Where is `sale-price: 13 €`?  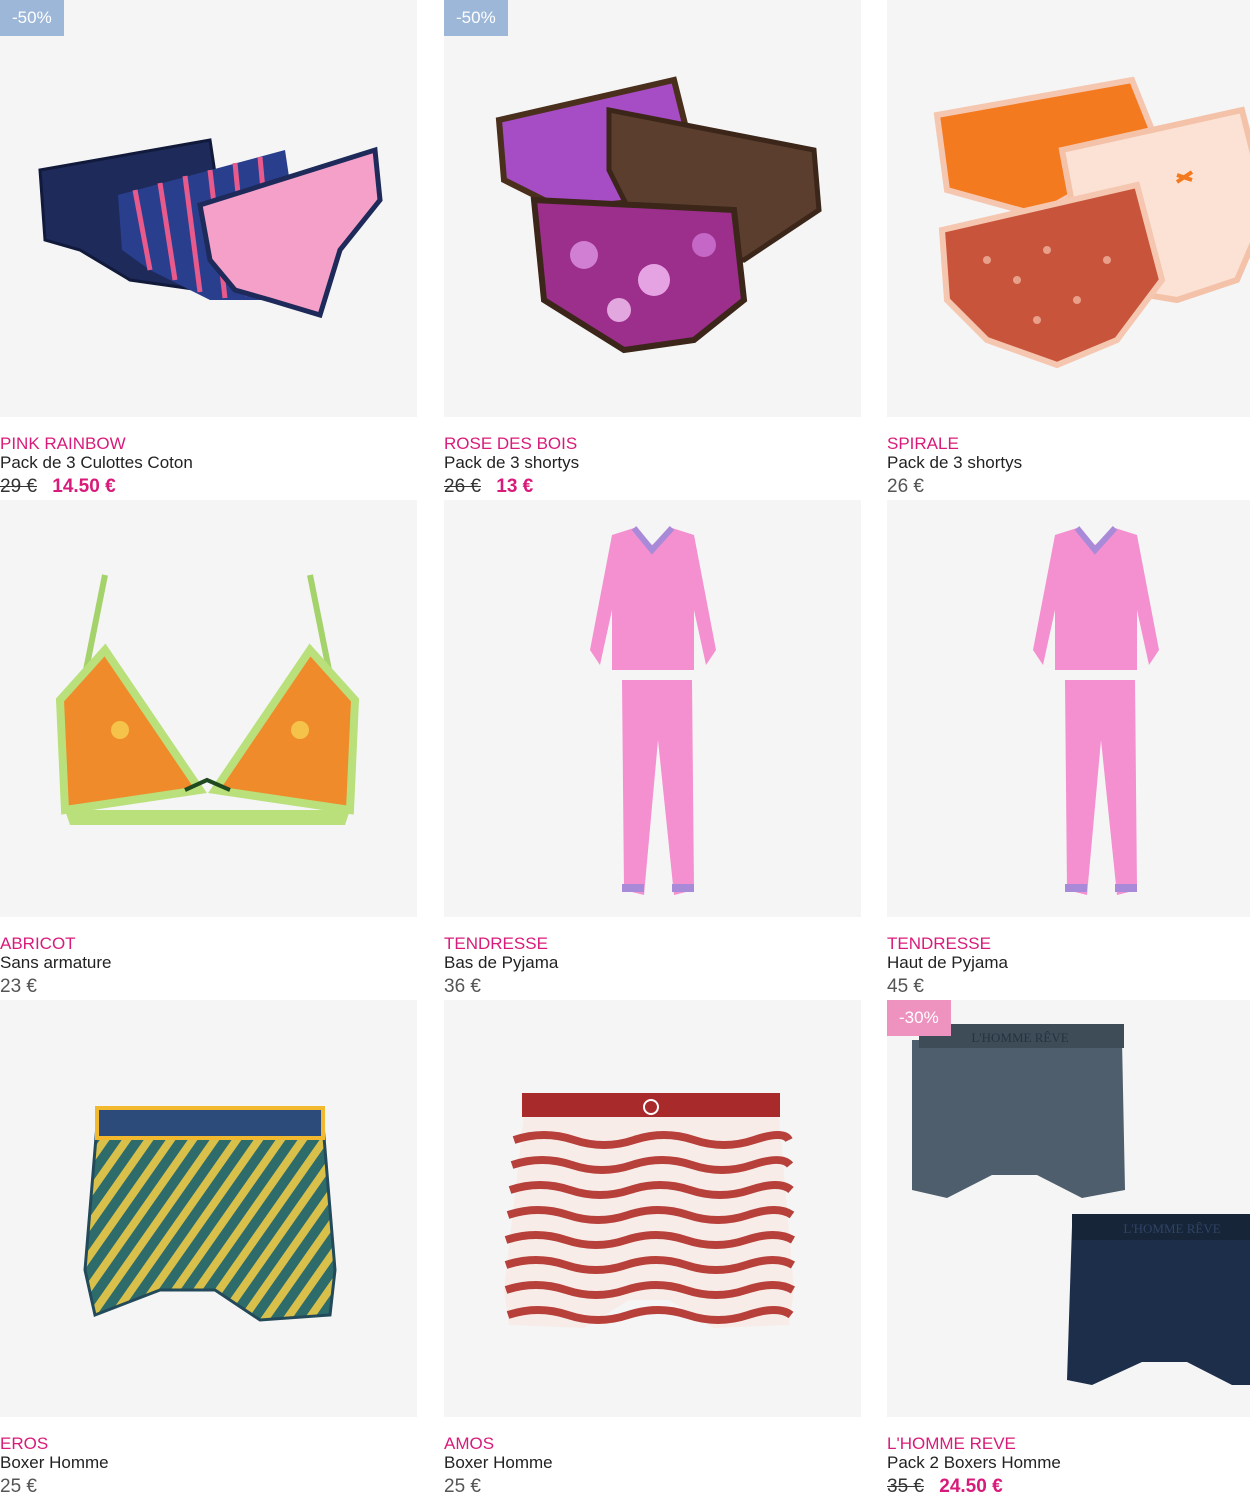
sale-price: 13 € is located at coordinates (515, 486).